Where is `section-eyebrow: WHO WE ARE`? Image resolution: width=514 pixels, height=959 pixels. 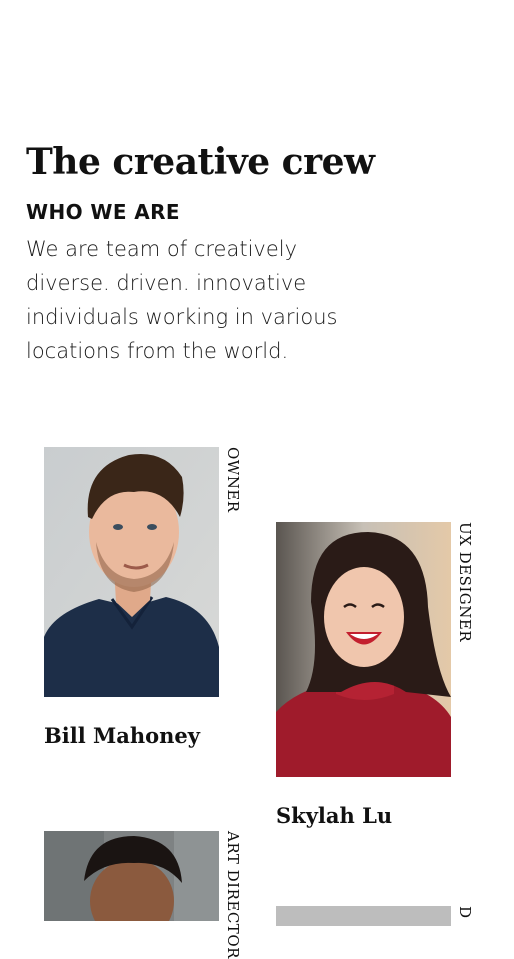 section-eyebrow: WHO WE ARE is located at coordinates (103, 212).